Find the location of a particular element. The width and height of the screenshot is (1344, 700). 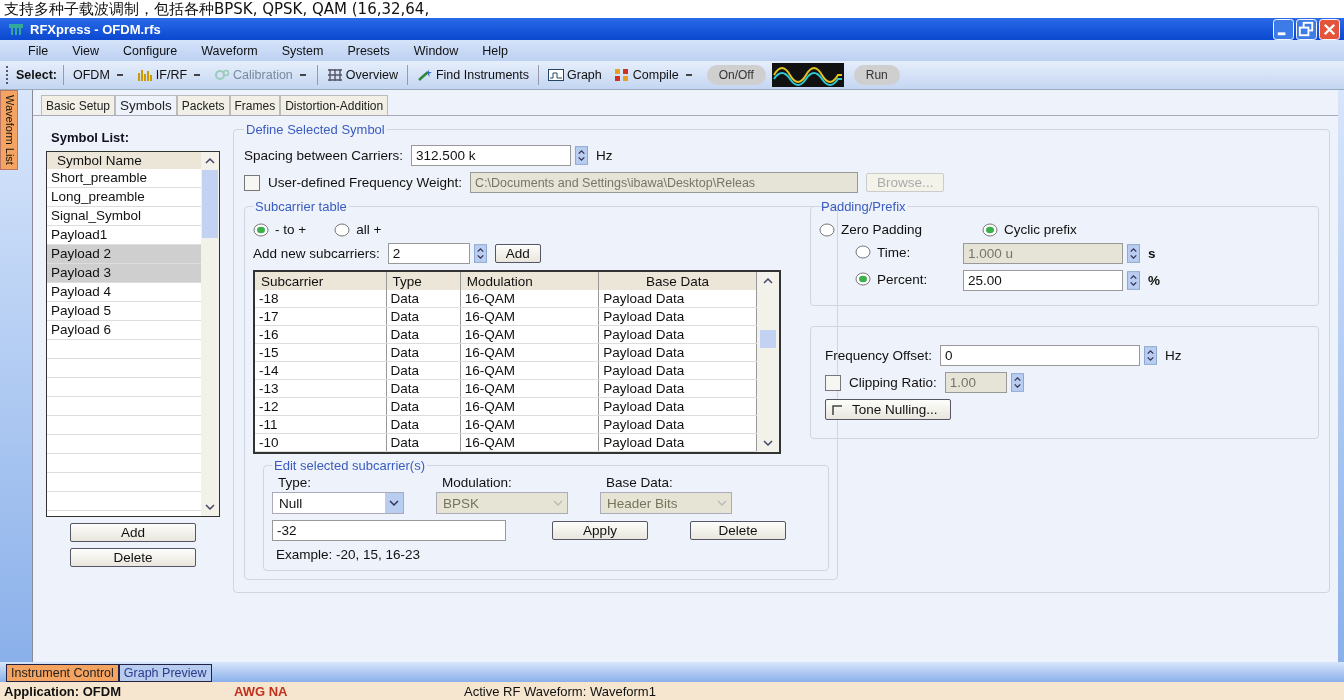

list-item: Payload 3 is located at coordinates (124, 273).